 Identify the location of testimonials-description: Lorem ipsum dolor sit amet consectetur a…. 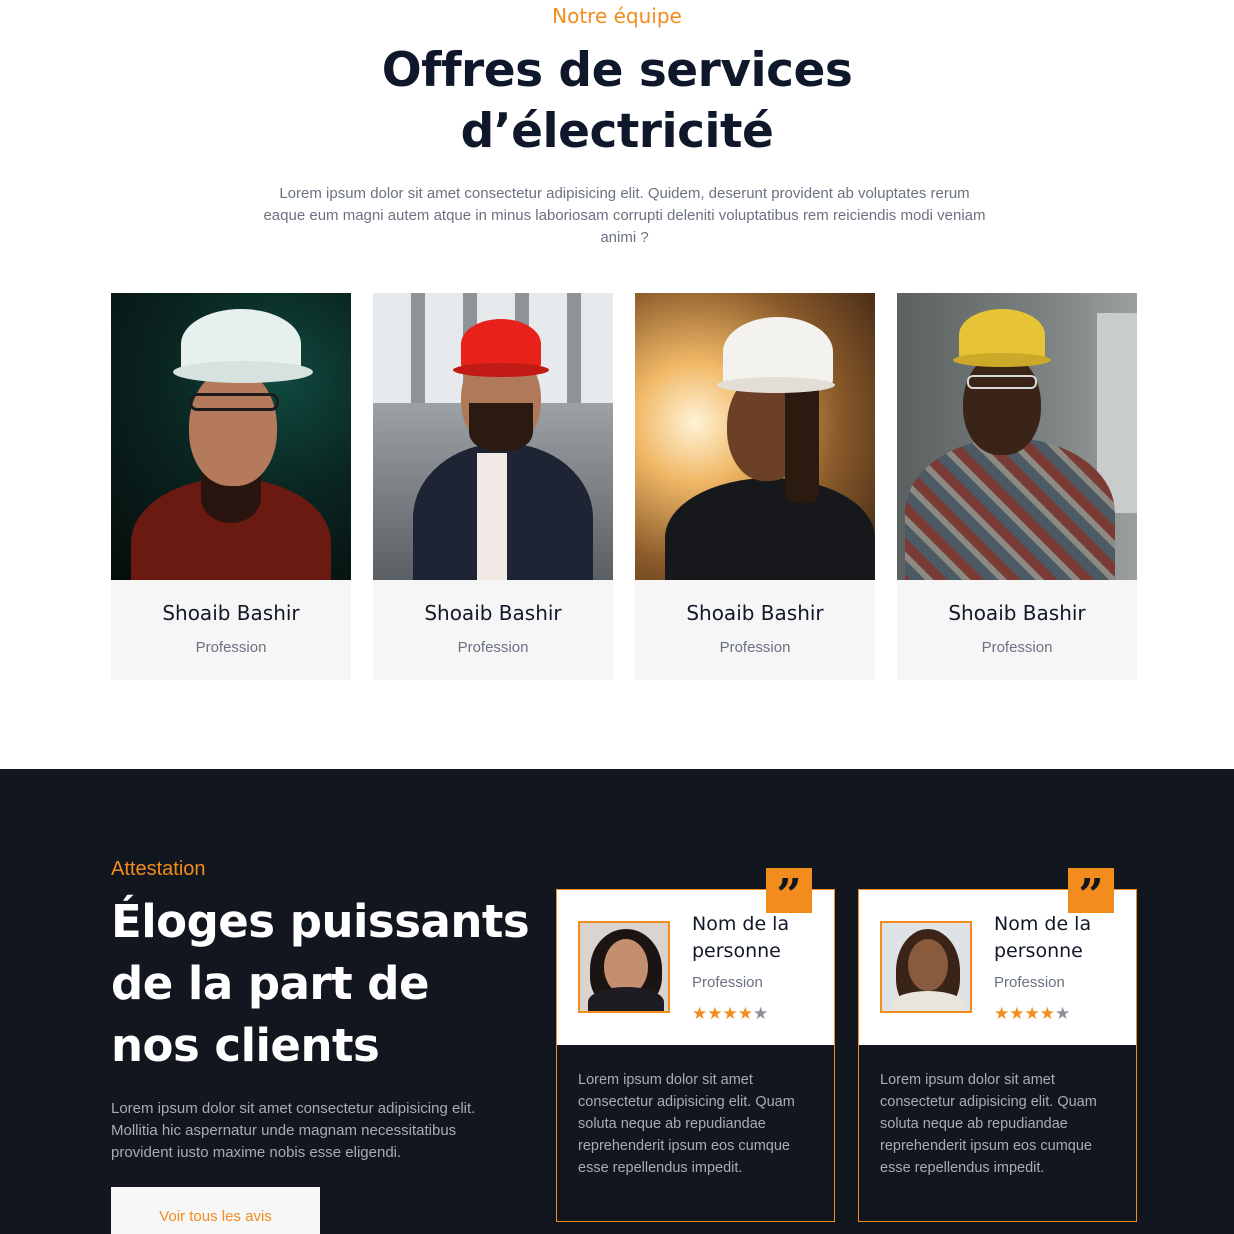
(293, 1130).